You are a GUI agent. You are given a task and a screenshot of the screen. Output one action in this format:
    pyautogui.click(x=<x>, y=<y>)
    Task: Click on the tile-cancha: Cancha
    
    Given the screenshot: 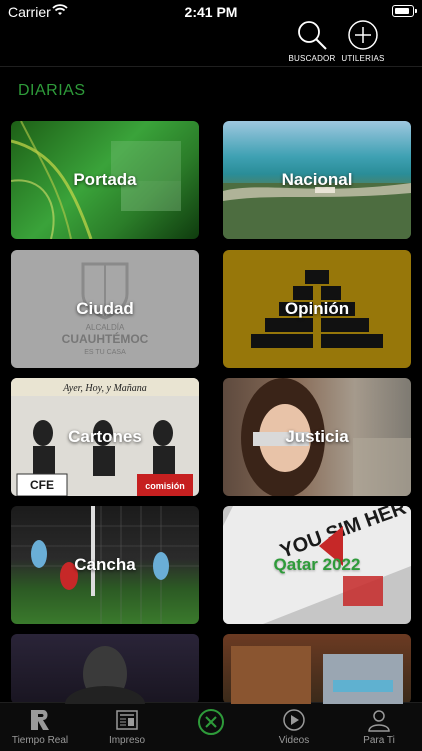 What is the action you would take?
    pyautogui.click(x=105, y=565)
    